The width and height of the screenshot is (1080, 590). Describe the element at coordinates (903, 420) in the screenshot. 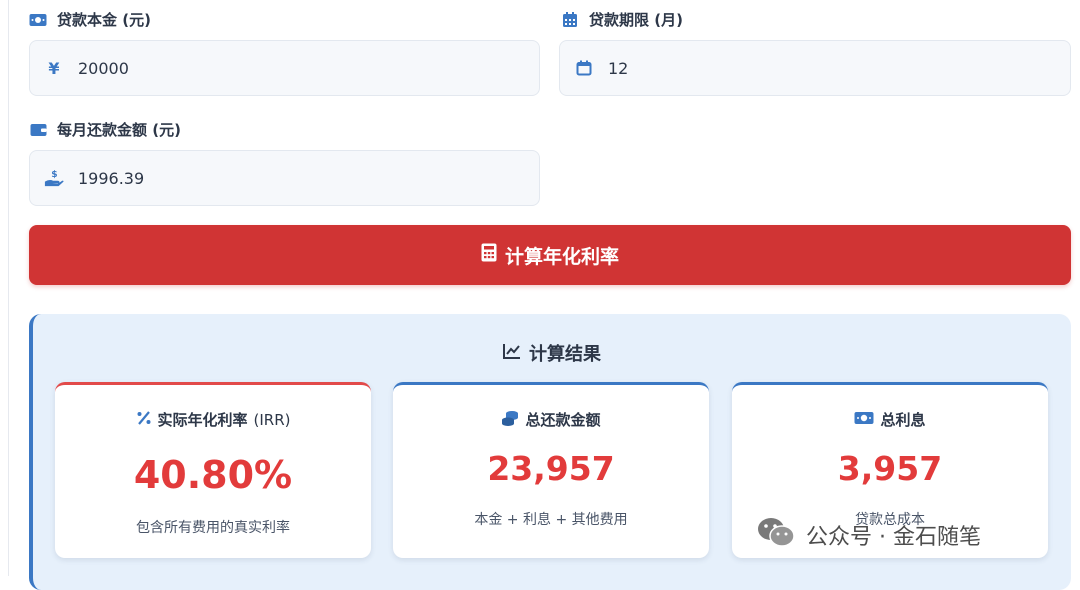

I see `total-interest-title: 总利息` at that location.